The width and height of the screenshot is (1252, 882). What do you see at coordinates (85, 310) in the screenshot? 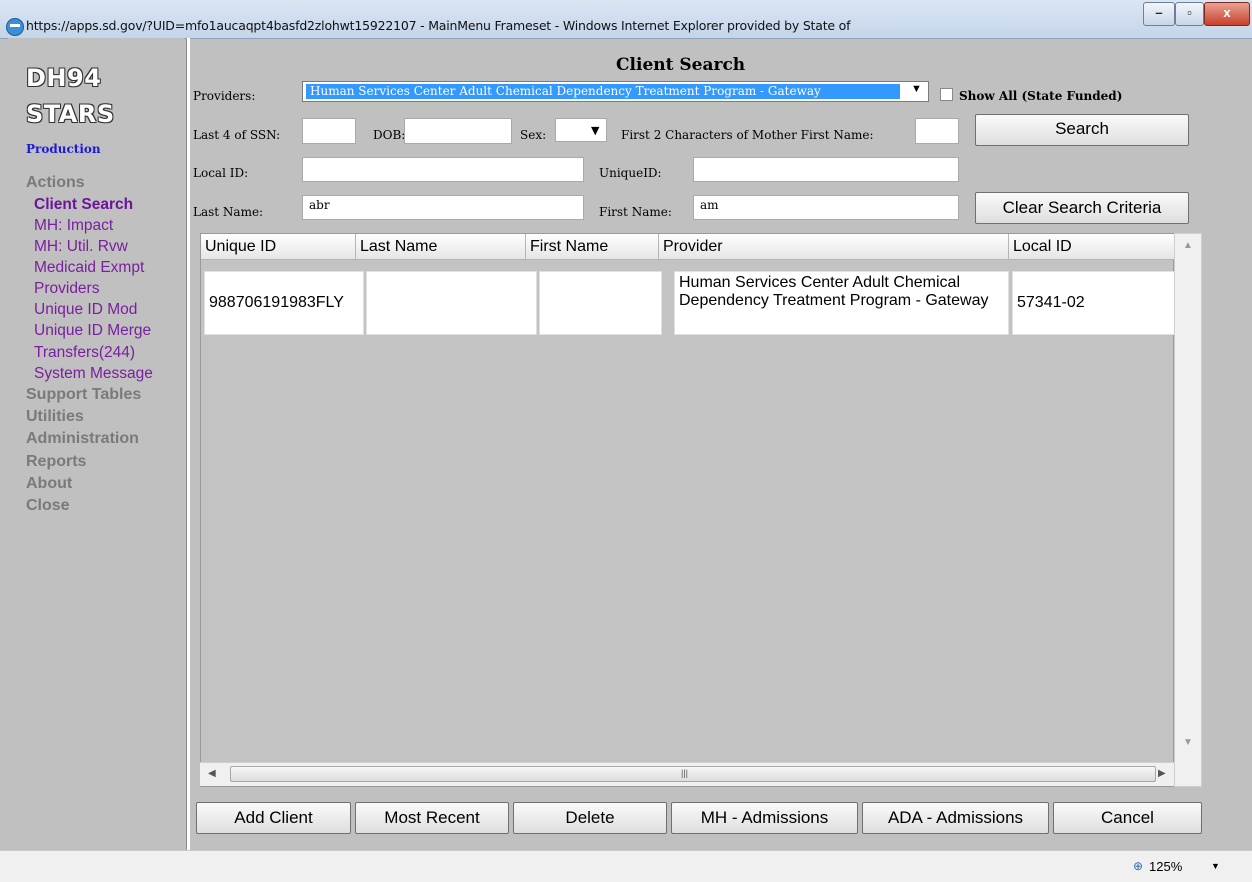
I see `nav-item-unique-id-mod: Unique ID Mod` at bounding box center [85, 310].